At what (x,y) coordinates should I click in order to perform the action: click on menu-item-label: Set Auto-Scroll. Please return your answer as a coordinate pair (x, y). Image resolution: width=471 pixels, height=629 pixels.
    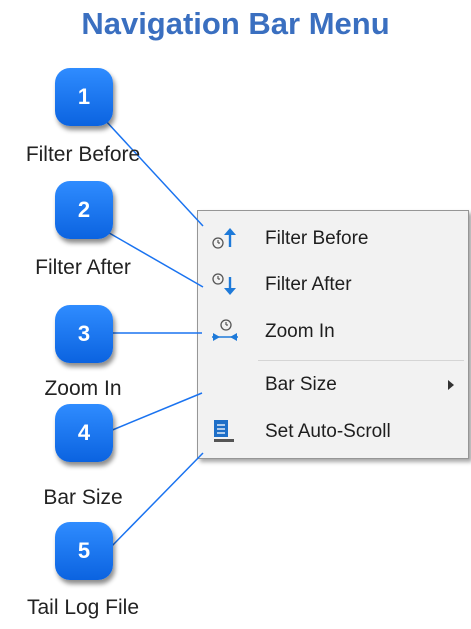
    Looking at the image, I should click on (328, 431).